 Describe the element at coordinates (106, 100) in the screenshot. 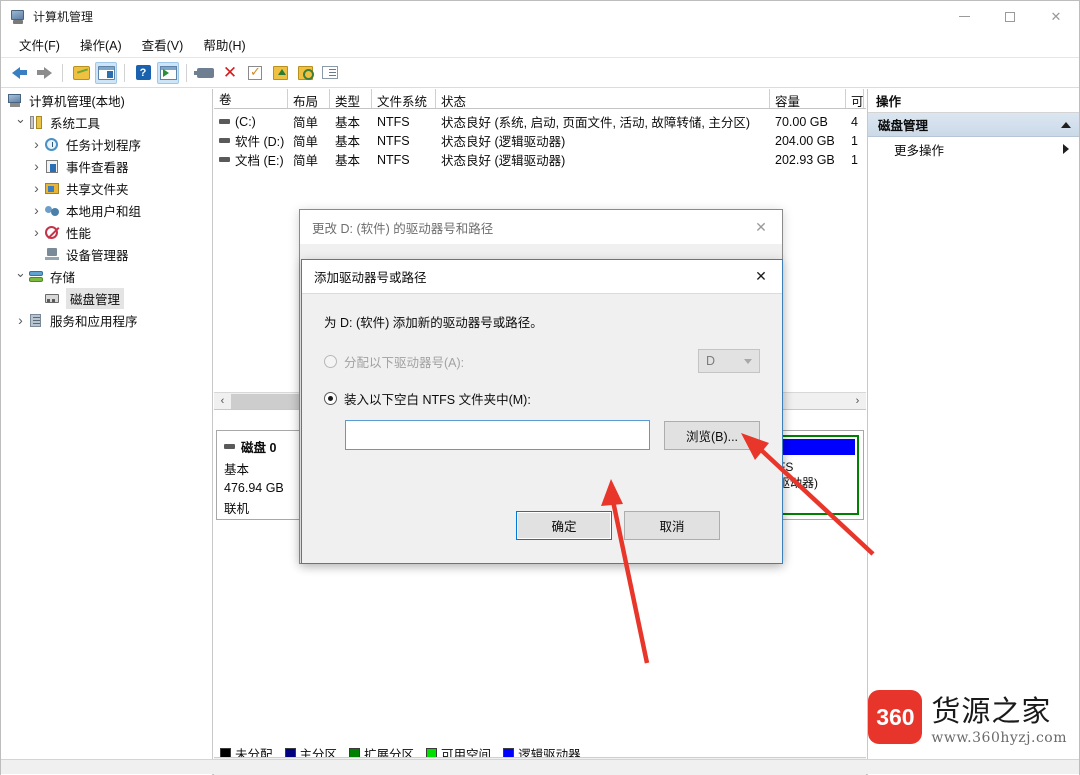

I see `sidebar-item-computer-management: 计算机管理(本地)` at that location.